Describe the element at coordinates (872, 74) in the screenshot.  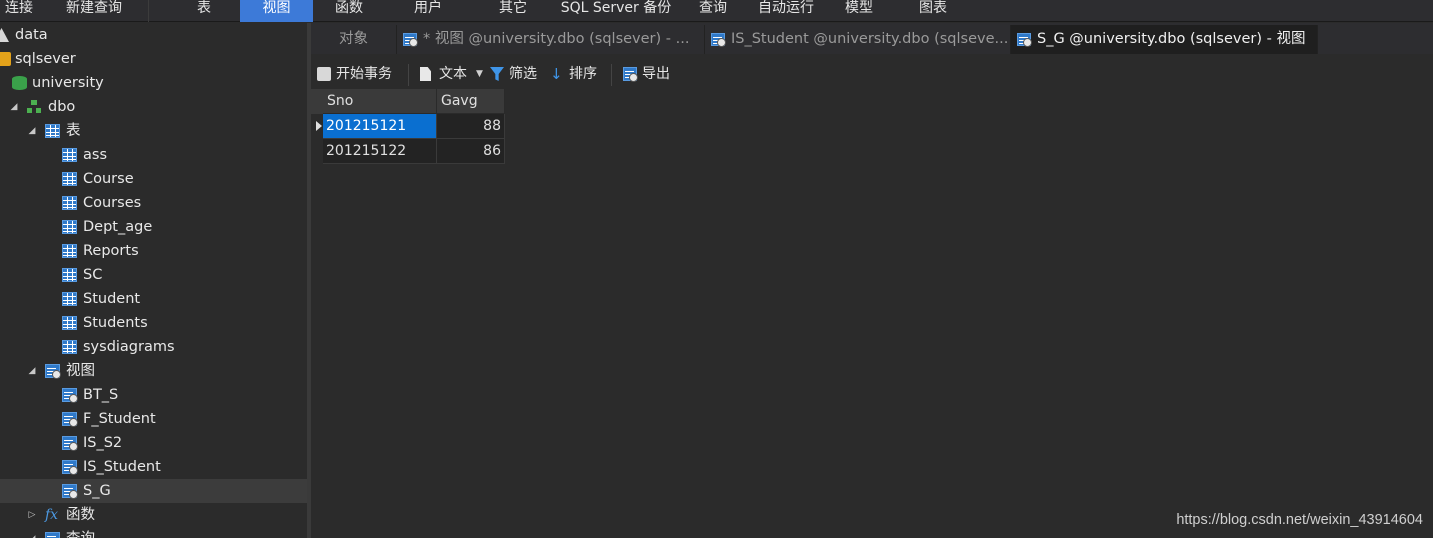
I see `toolbar: 开始事务 文本 ▼ 筛选 ↓ 排序 导出` at that location.